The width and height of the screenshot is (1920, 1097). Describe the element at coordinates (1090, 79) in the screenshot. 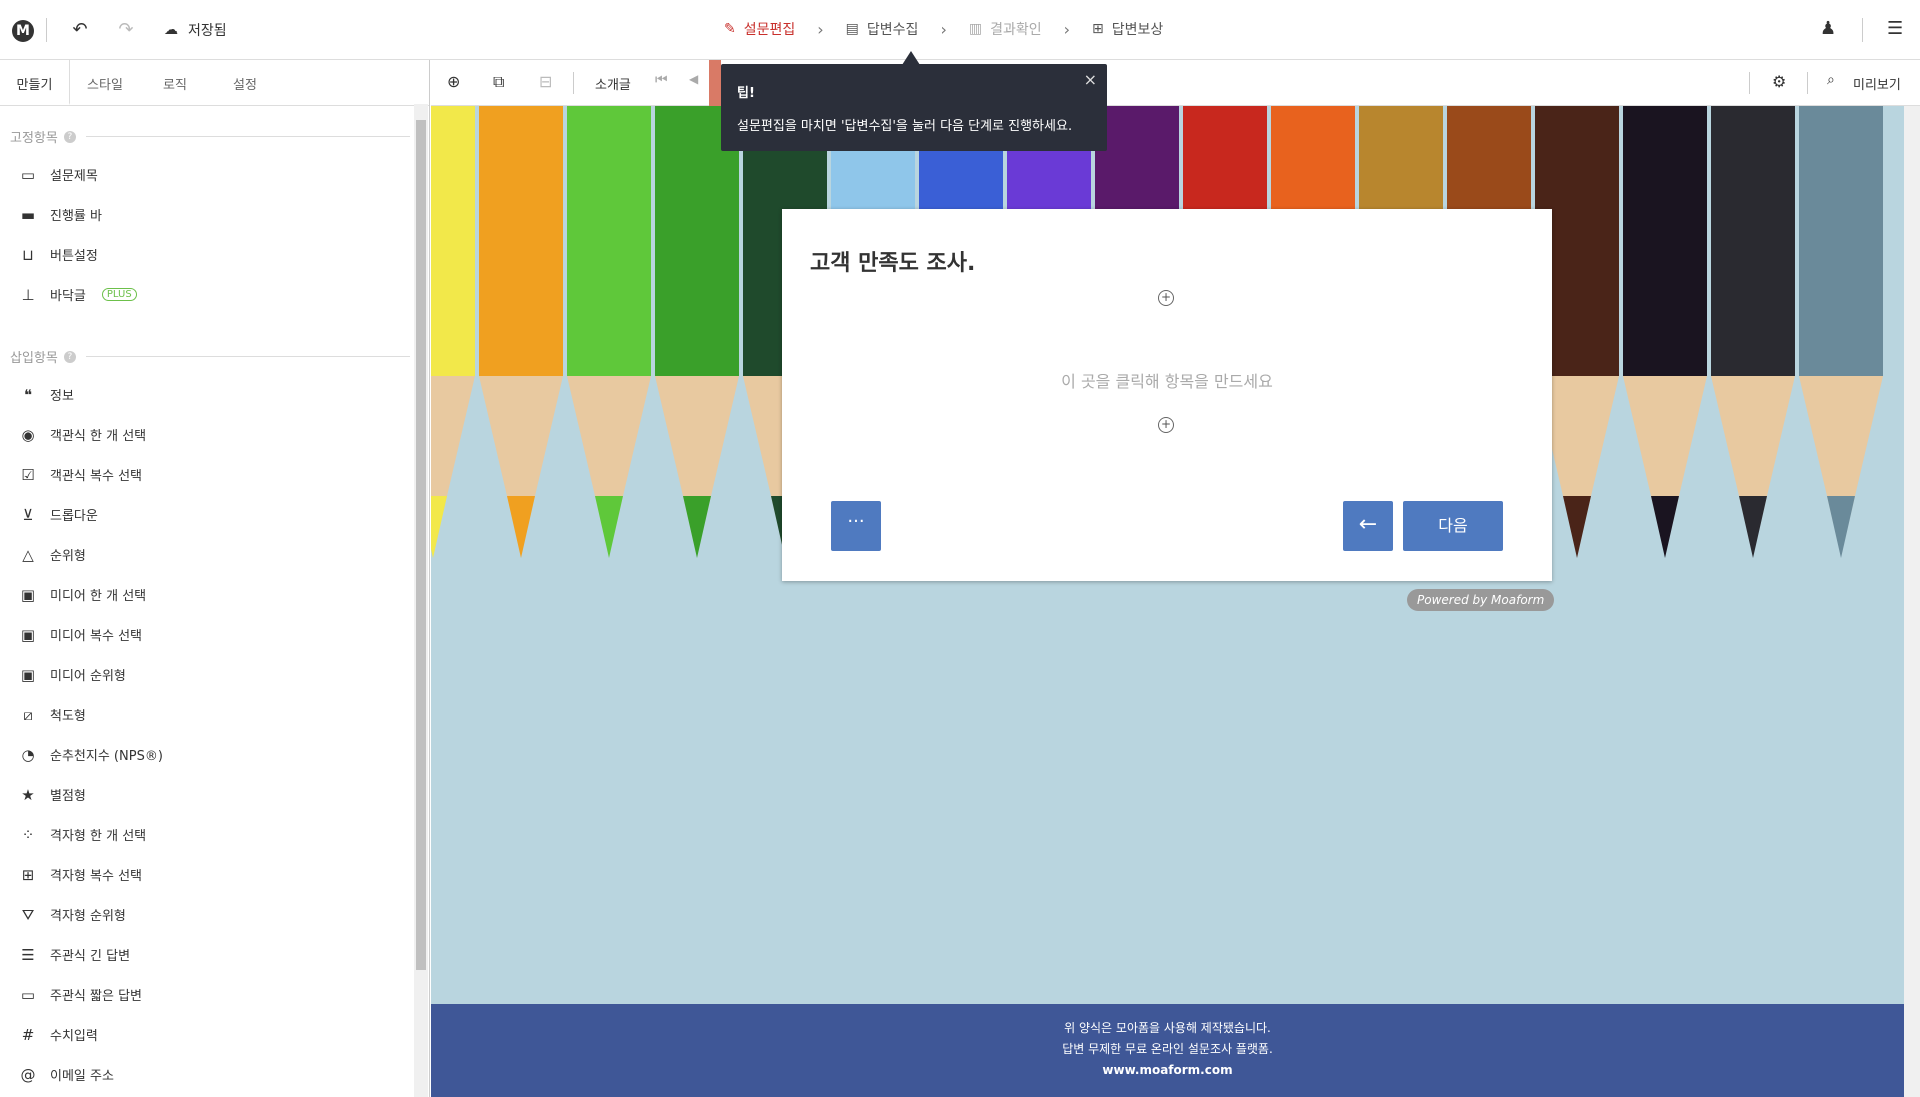

I see `close-icon: ×` at that location.